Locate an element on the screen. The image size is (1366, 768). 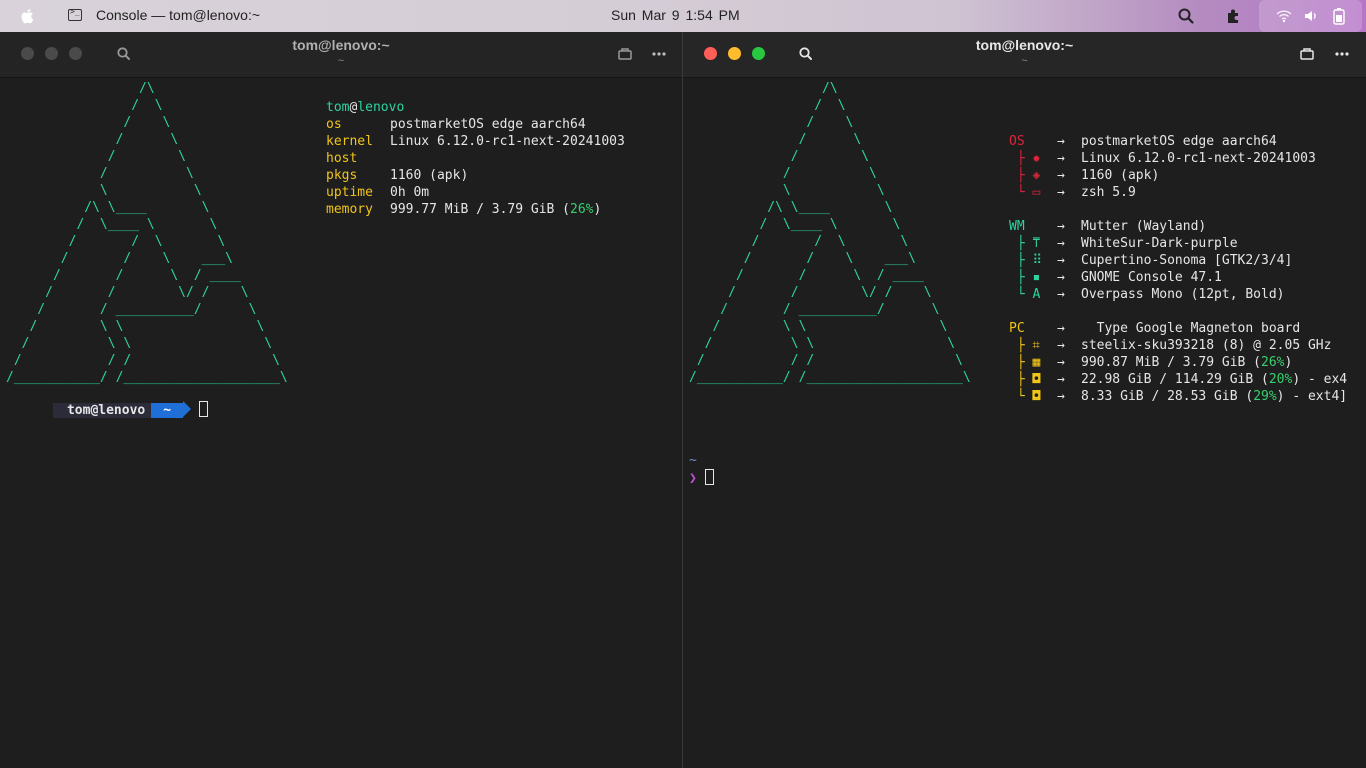
tree-branch-icon: ├ ▪ is located at coordinates (1025, 277).